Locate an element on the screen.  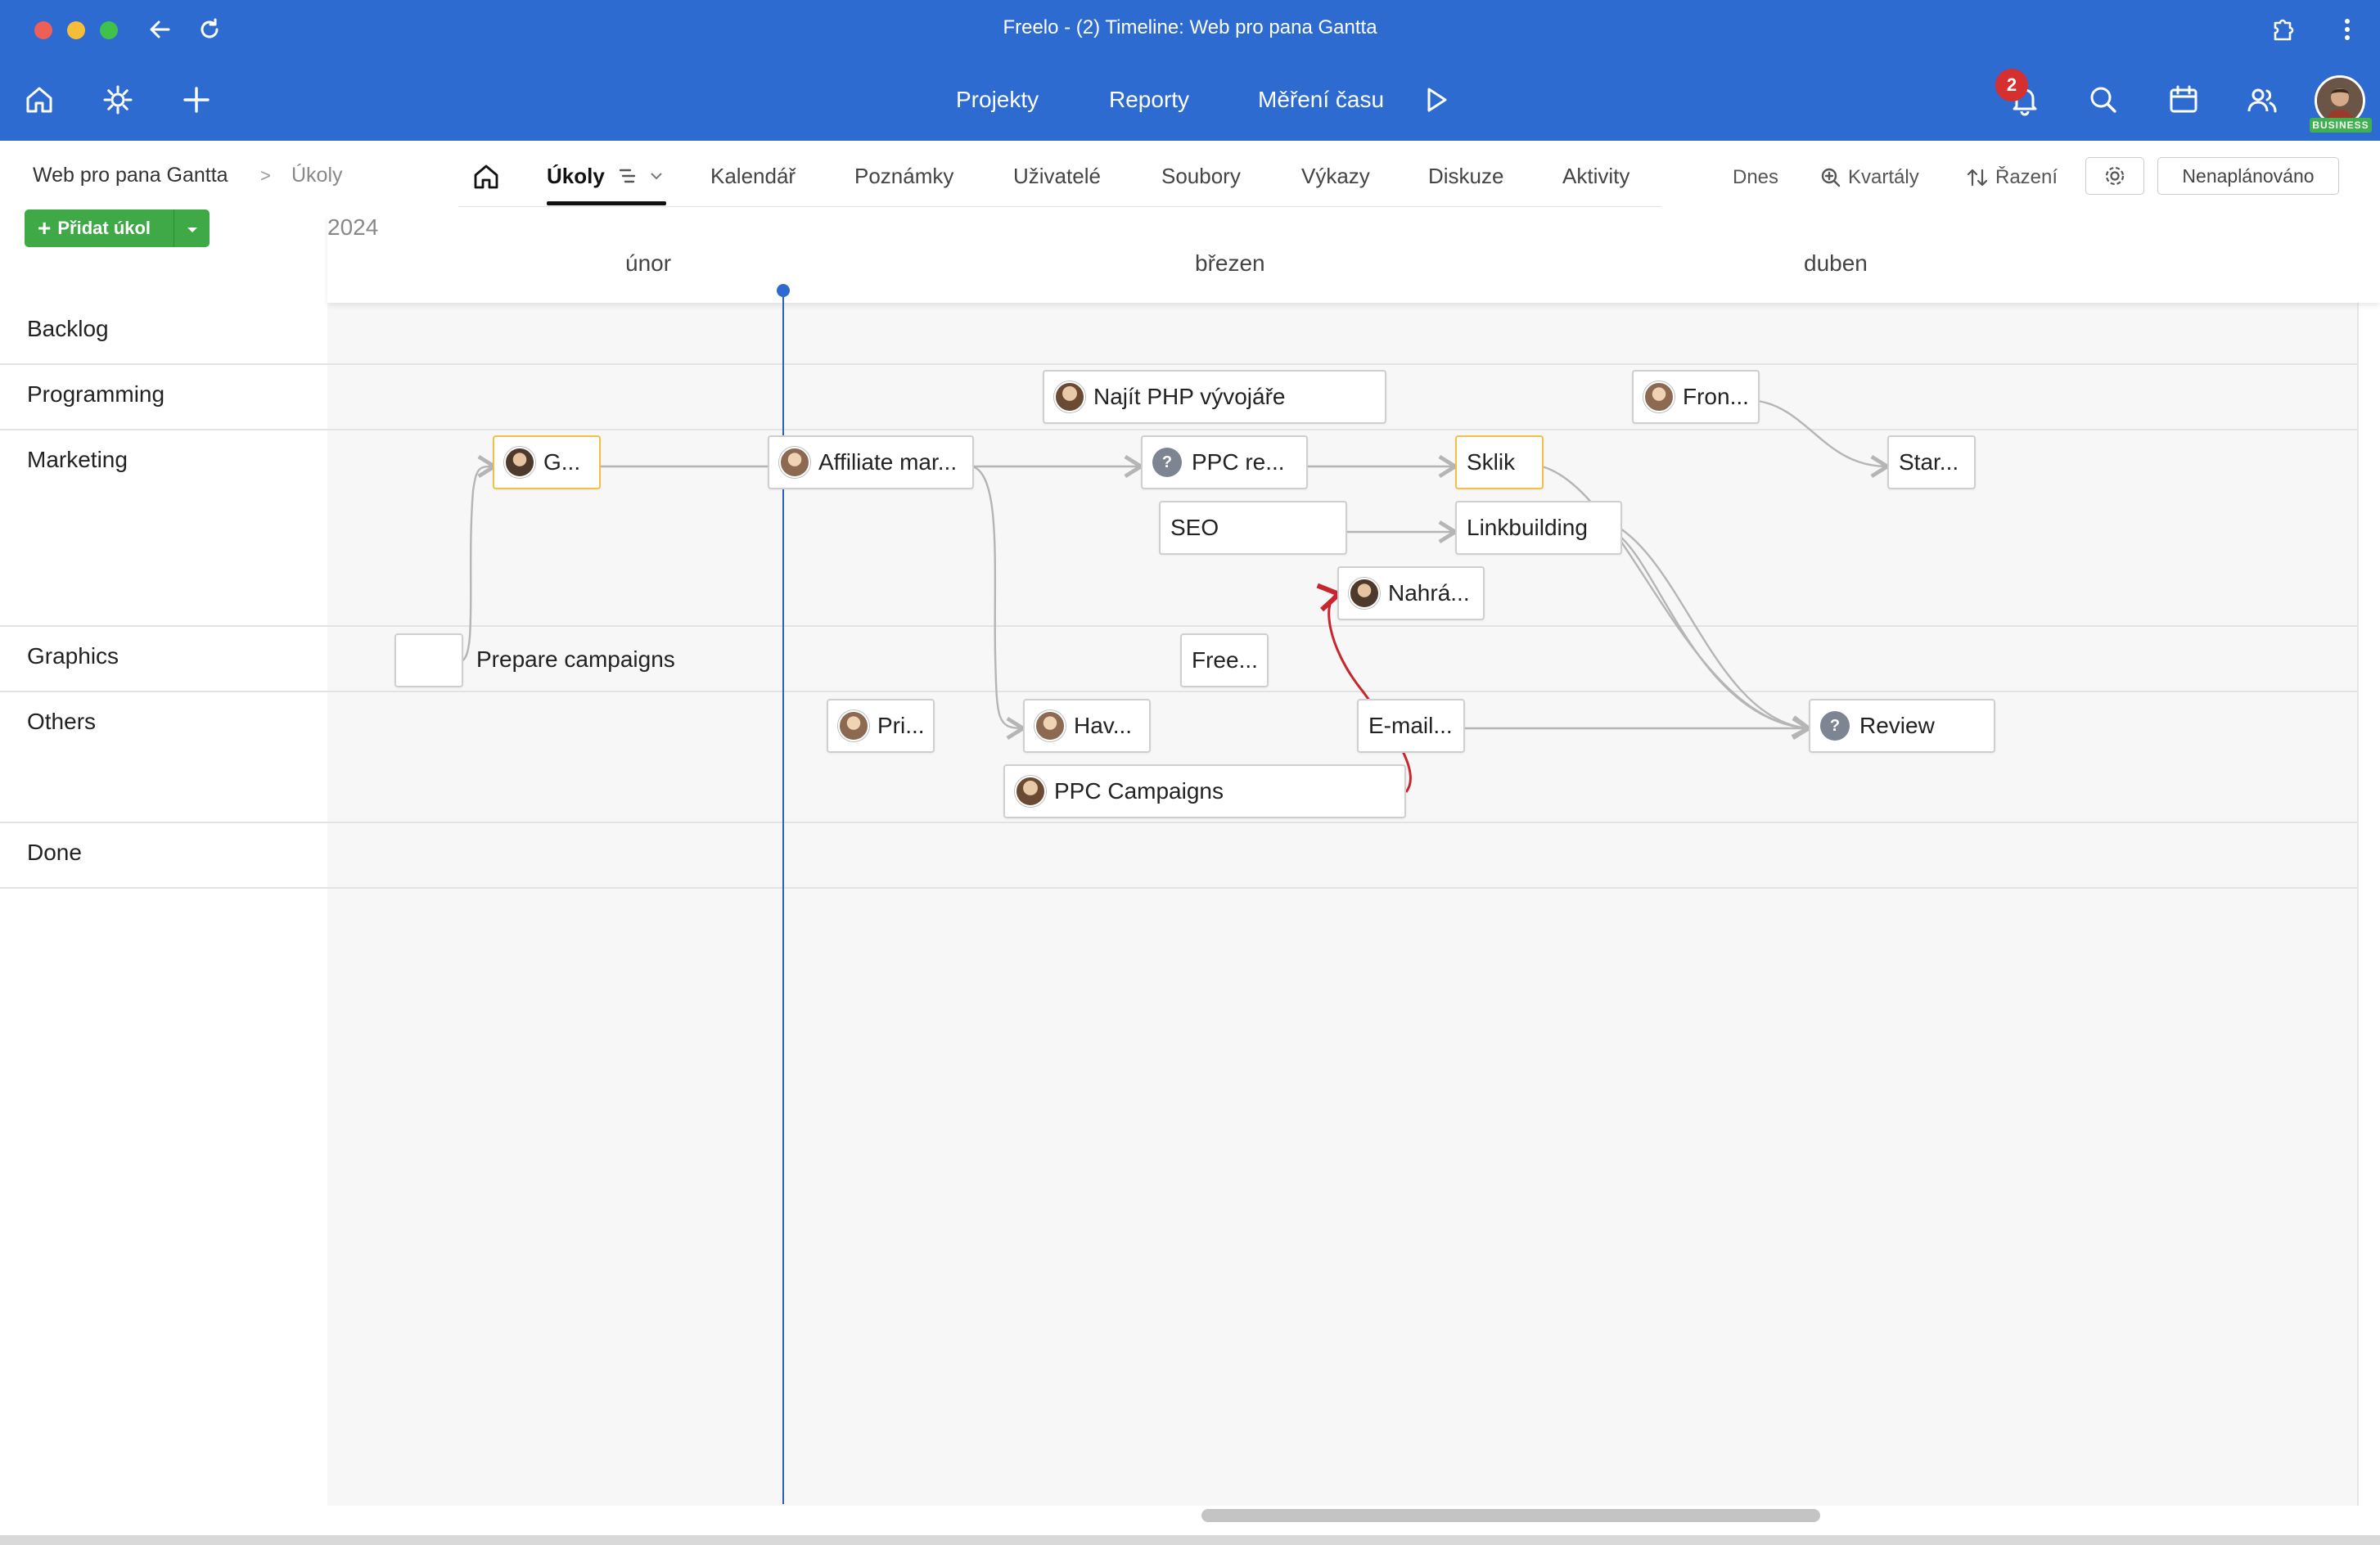
users-icon is located at coordinates (2262, 100).